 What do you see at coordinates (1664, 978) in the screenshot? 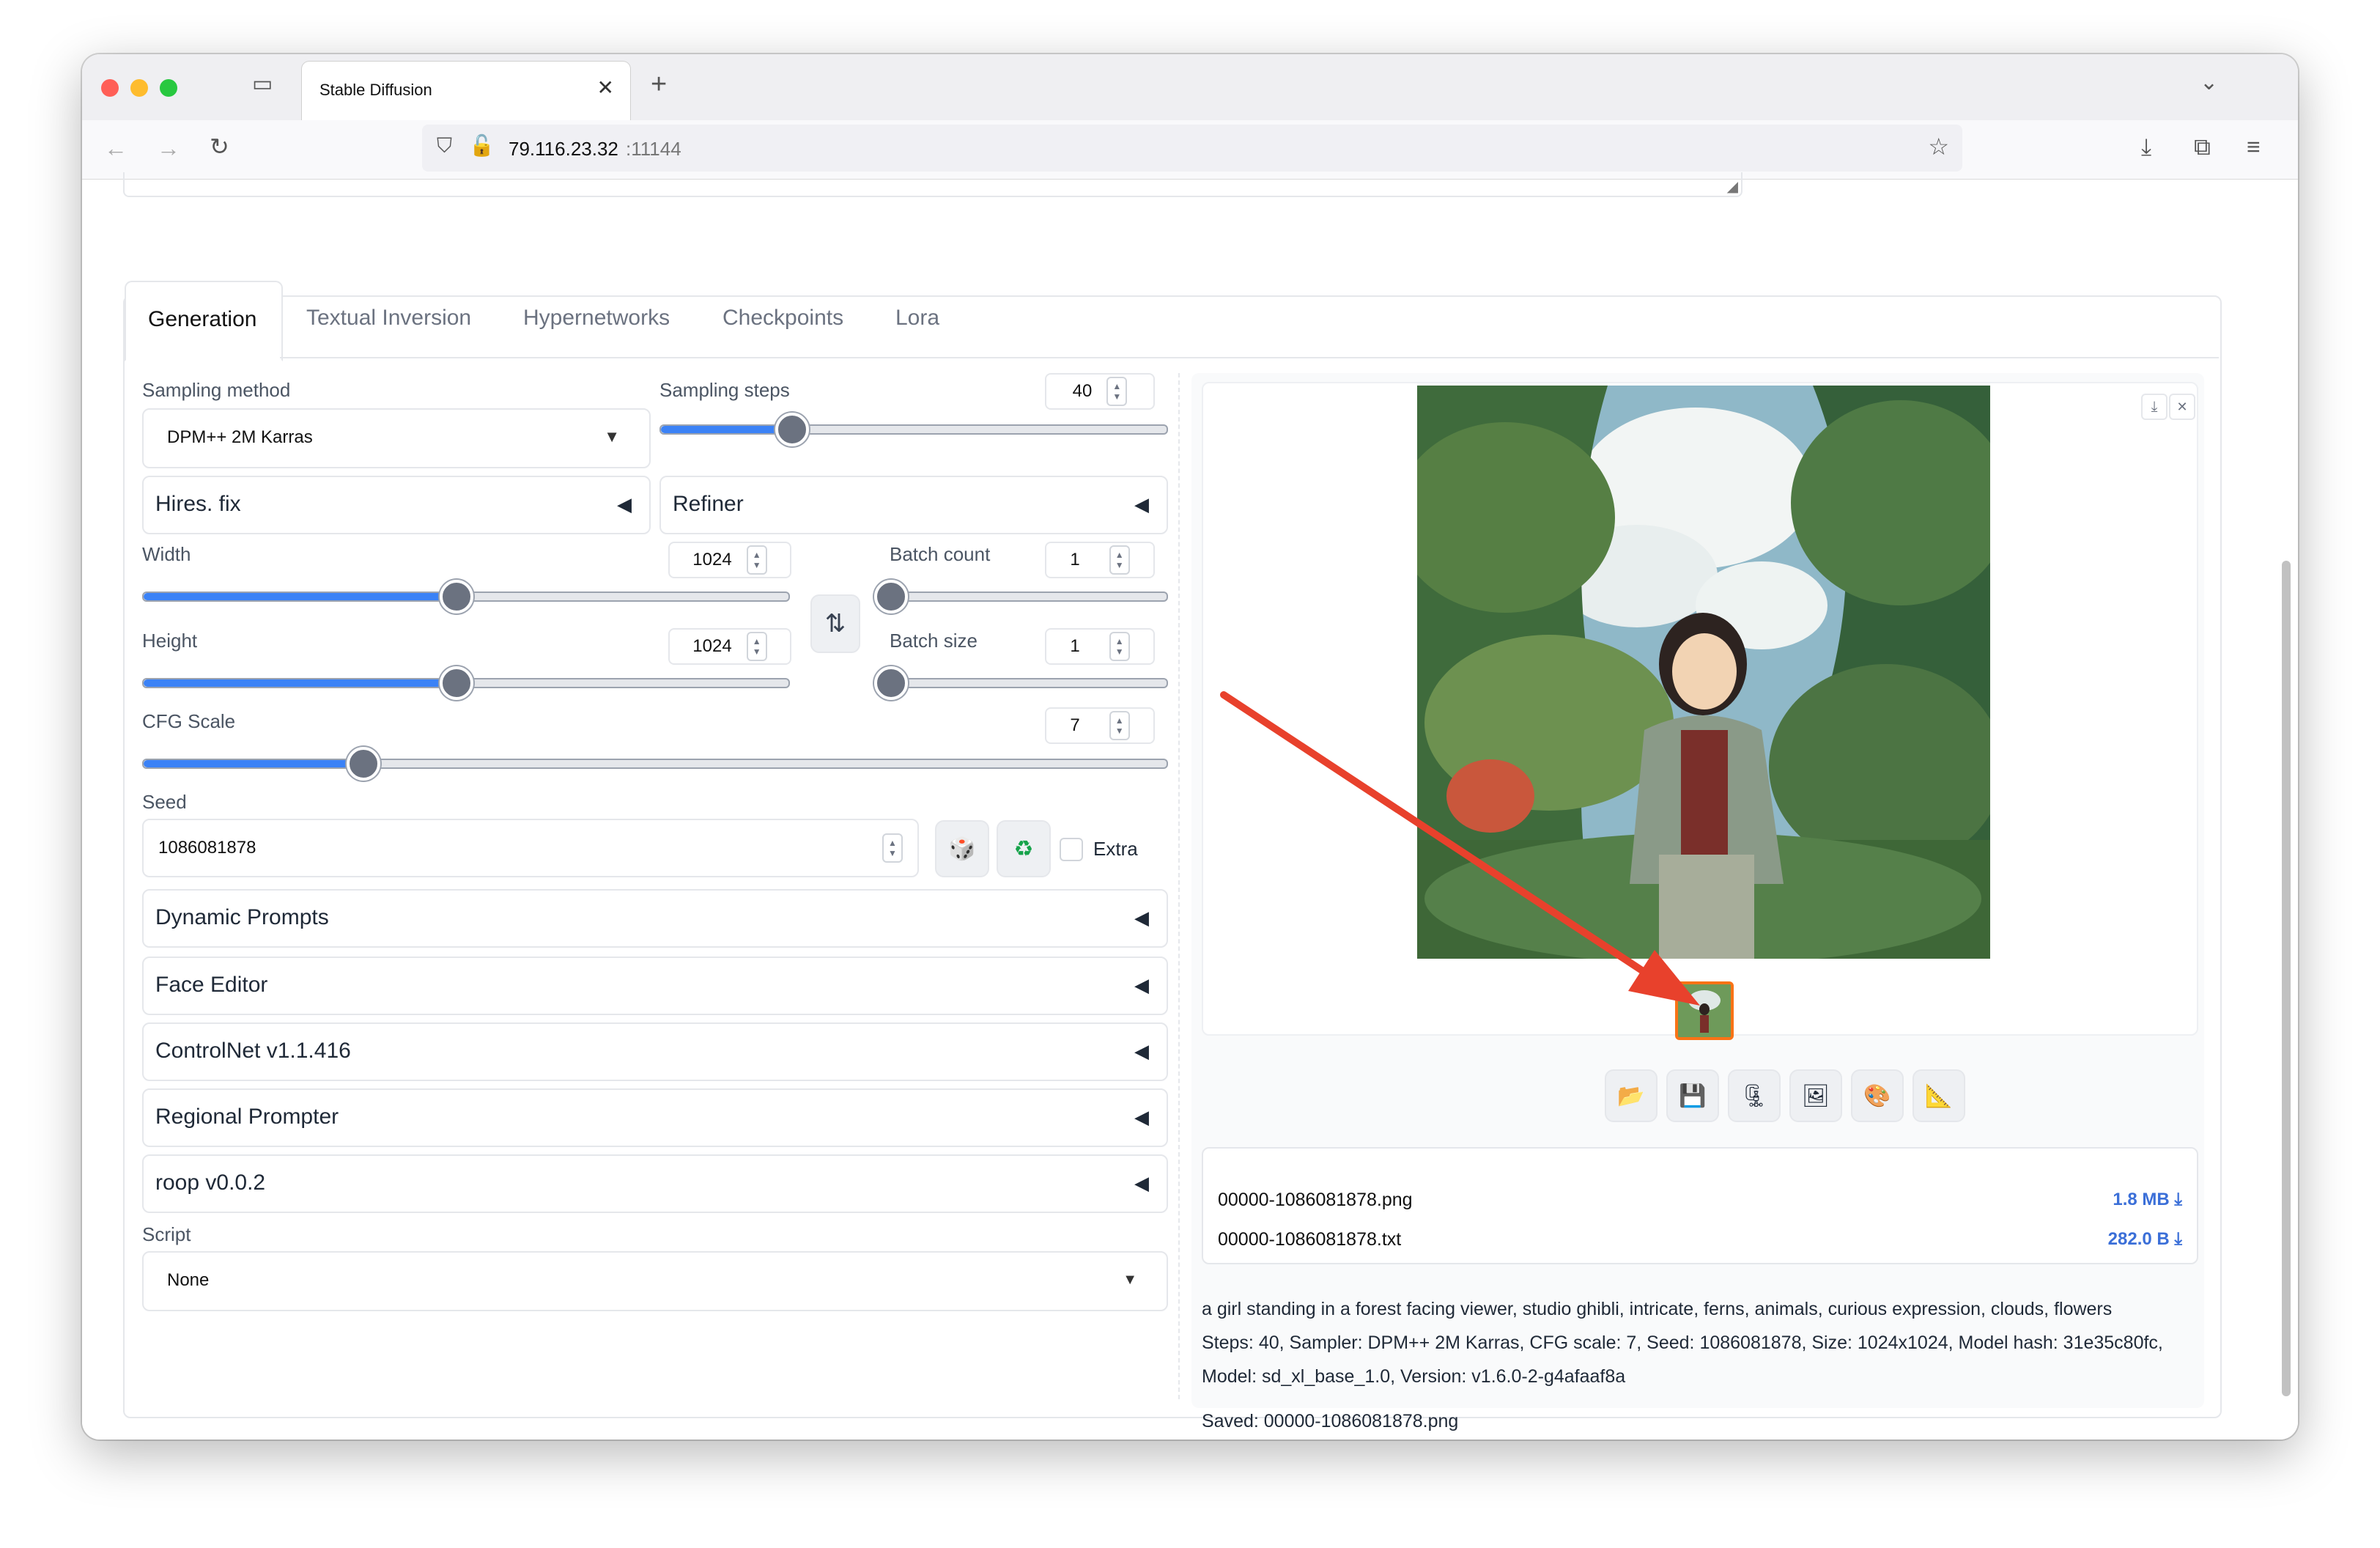
I see `annotation-arrow-head` at bounding box center [1664, 978].